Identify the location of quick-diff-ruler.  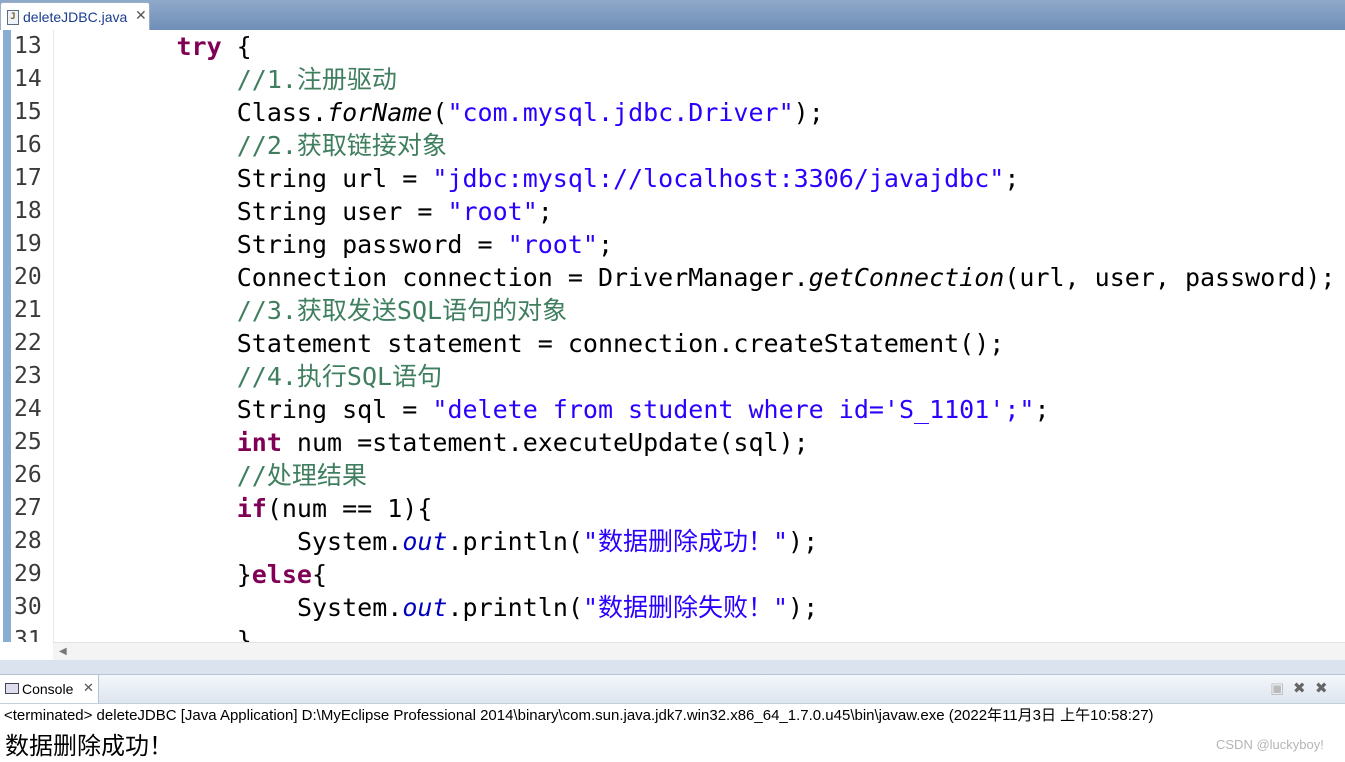
(7, 336).